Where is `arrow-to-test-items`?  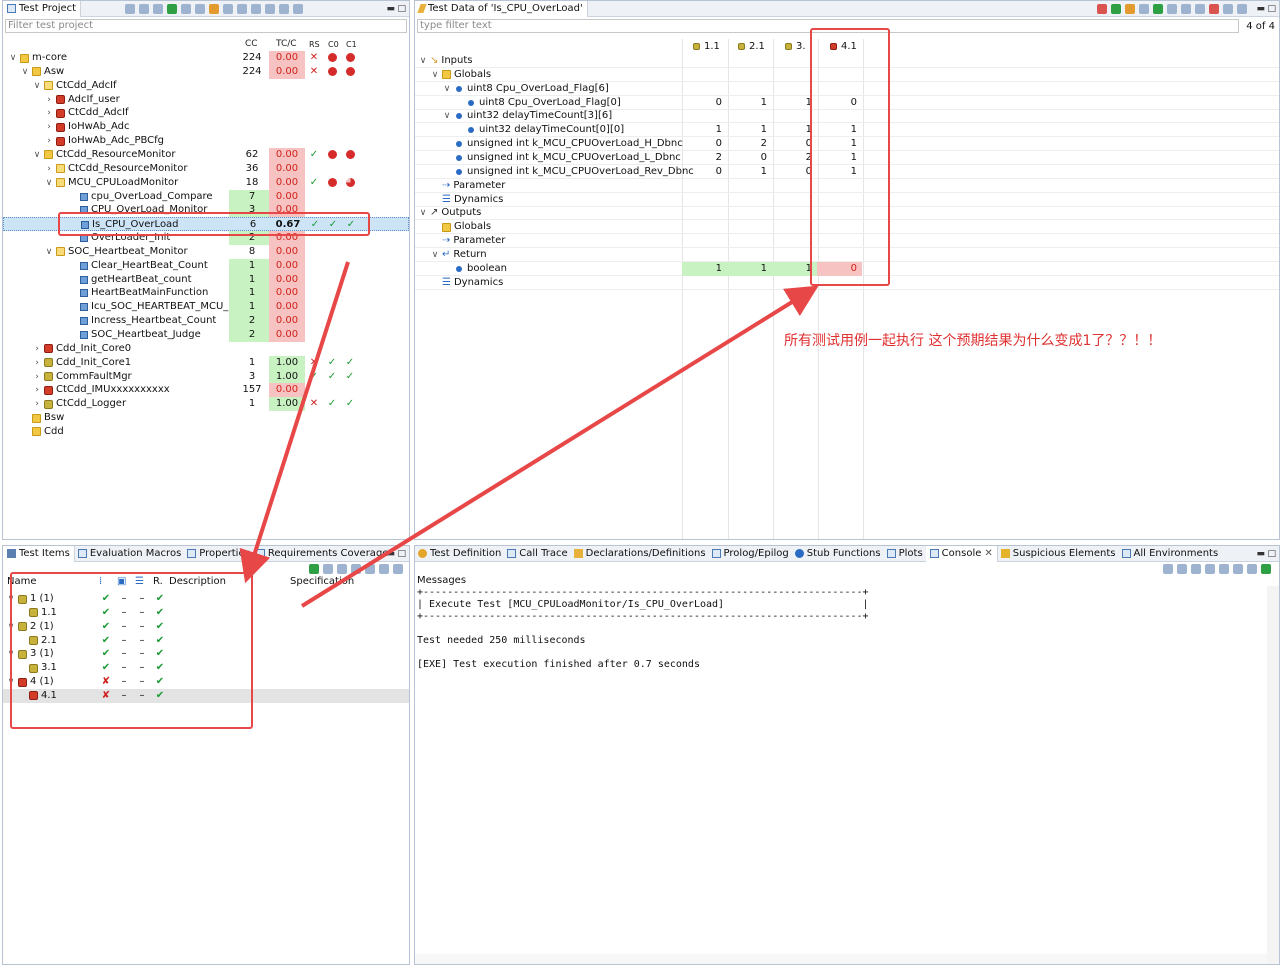 arrow-to-test-items is located at coordinates (294, 422).